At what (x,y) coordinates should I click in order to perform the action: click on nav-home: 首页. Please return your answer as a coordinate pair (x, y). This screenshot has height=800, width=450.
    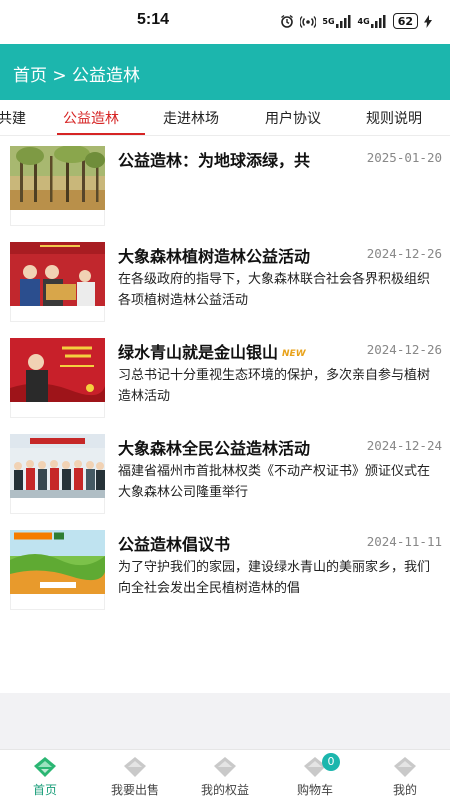
    Looking at the image, I should click on (45, 775).